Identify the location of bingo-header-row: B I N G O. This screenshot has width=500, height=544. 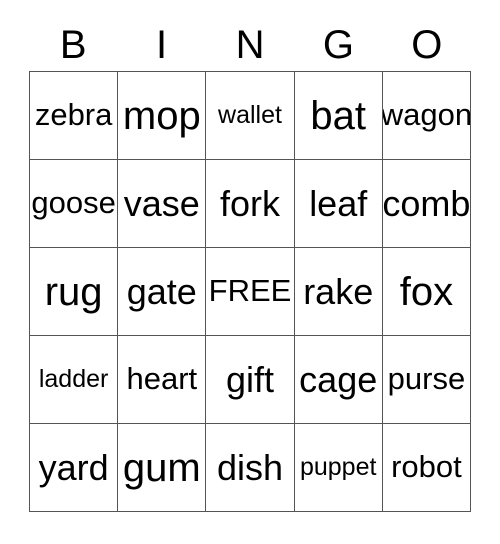
(250, 35).